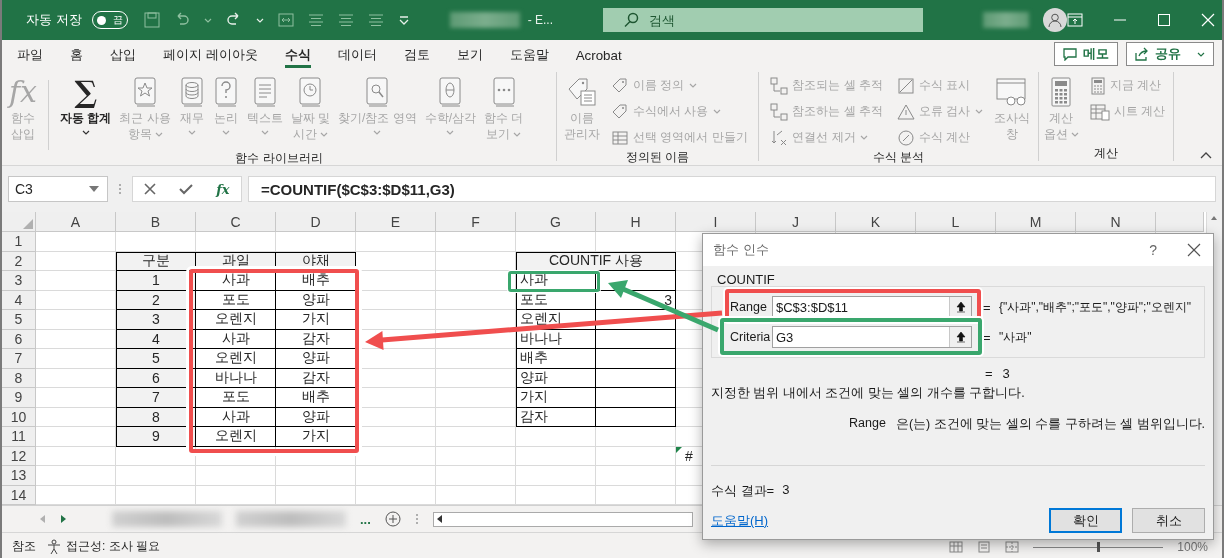 This screenshot has height=558, width=1224. I want to click on row-header: 8, so click(19, 378).